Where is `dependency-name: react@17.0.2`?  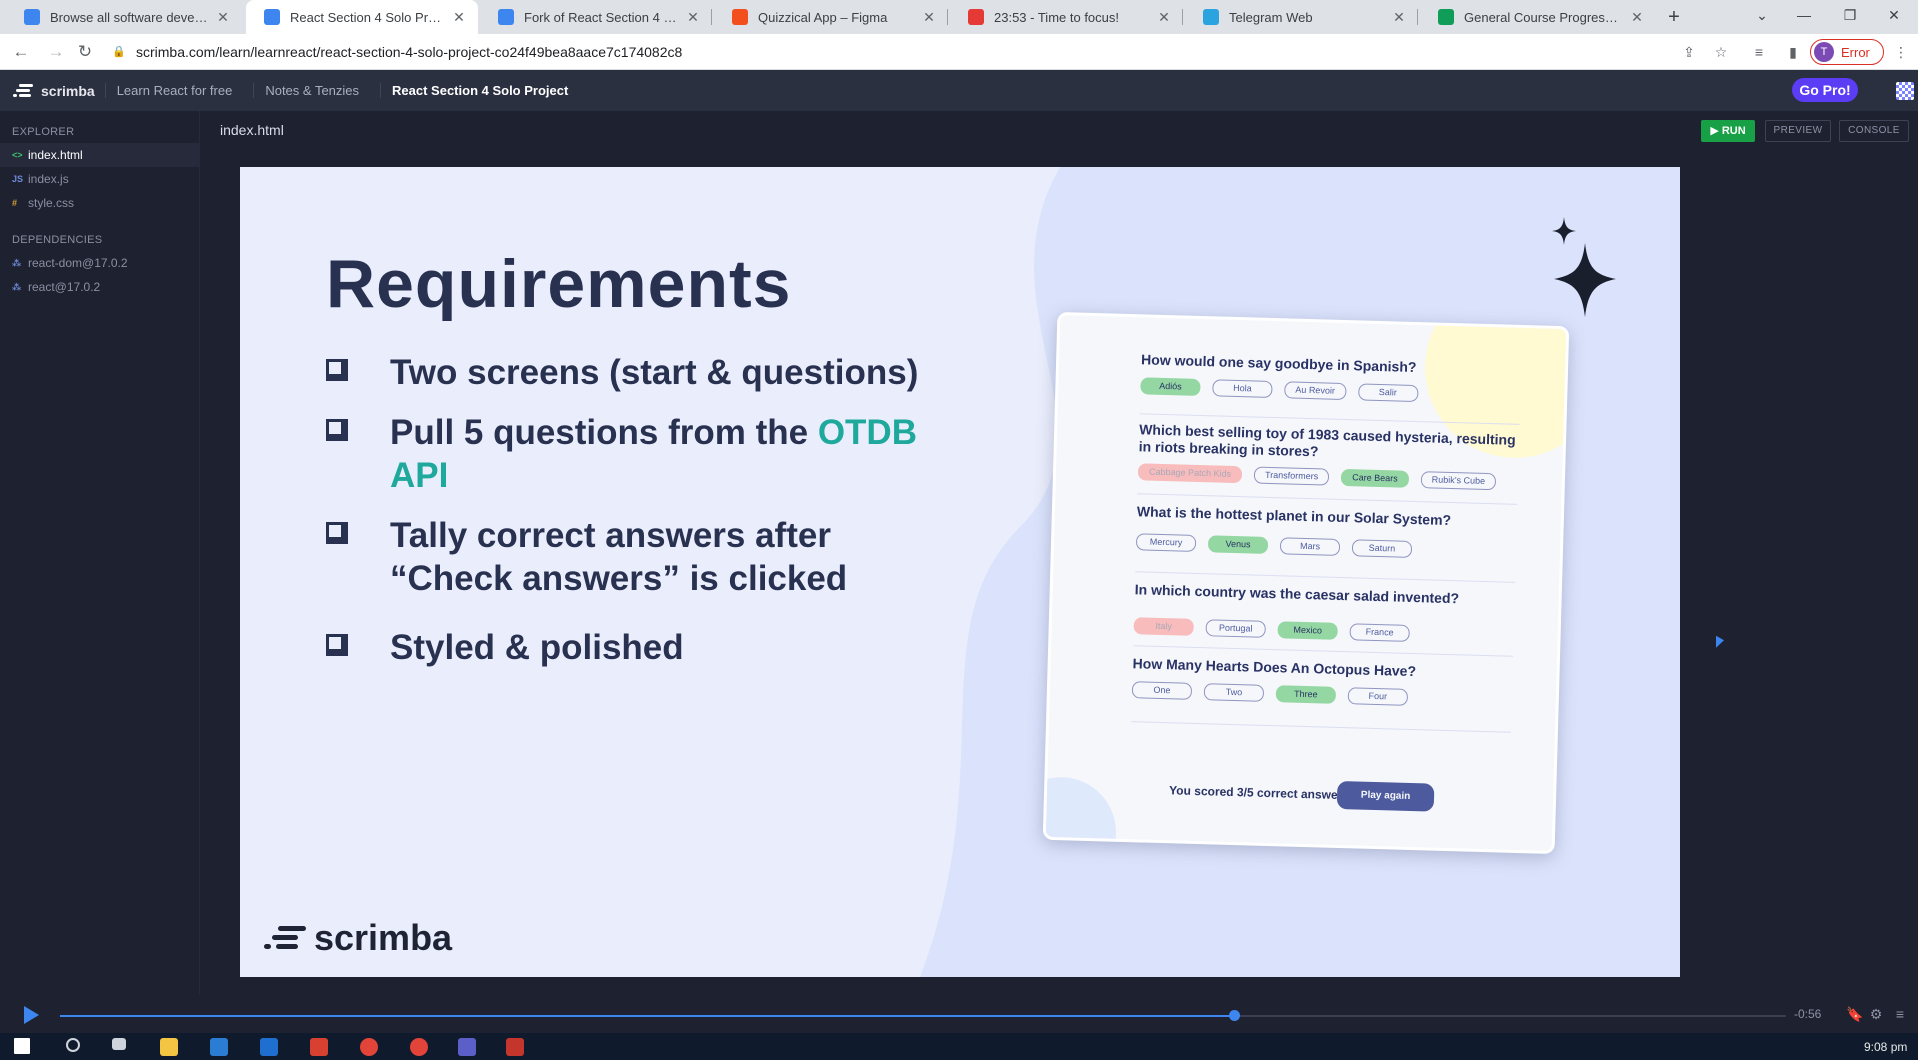
dependency-name: react@17.0.2 is located at coordinates (64, 287).